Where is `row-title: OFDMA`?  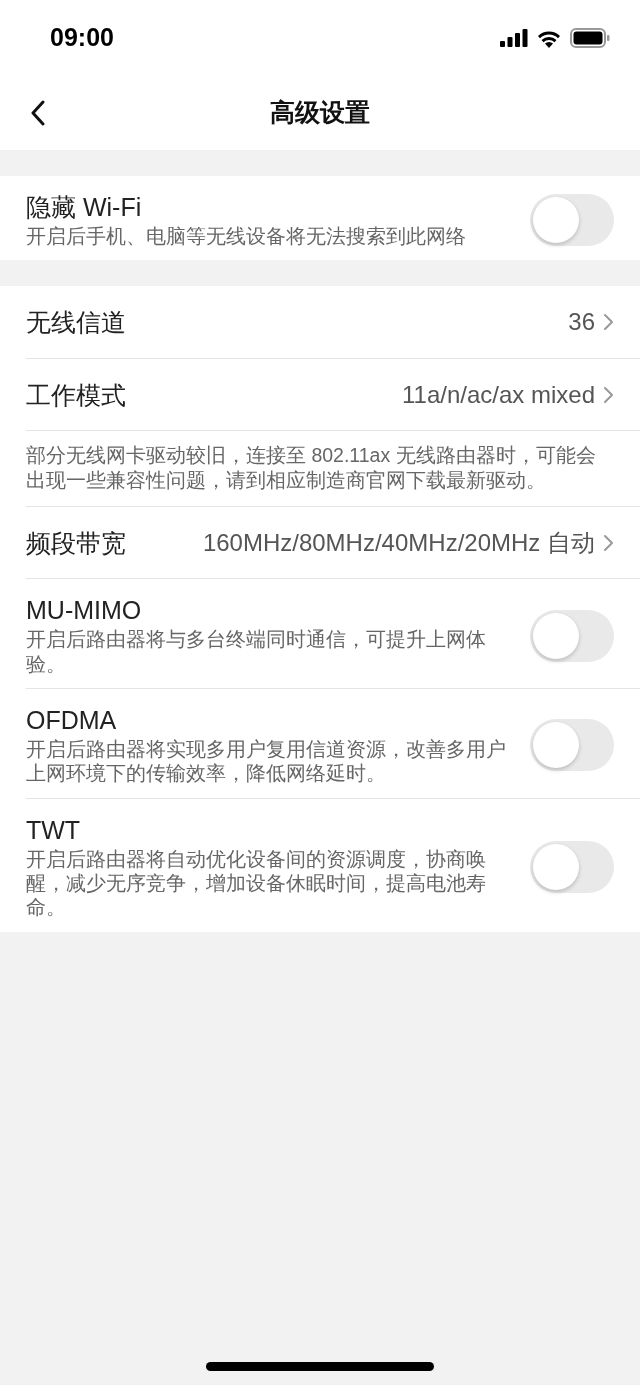 row-title: OFDMA is located at coordinates (72, 719).